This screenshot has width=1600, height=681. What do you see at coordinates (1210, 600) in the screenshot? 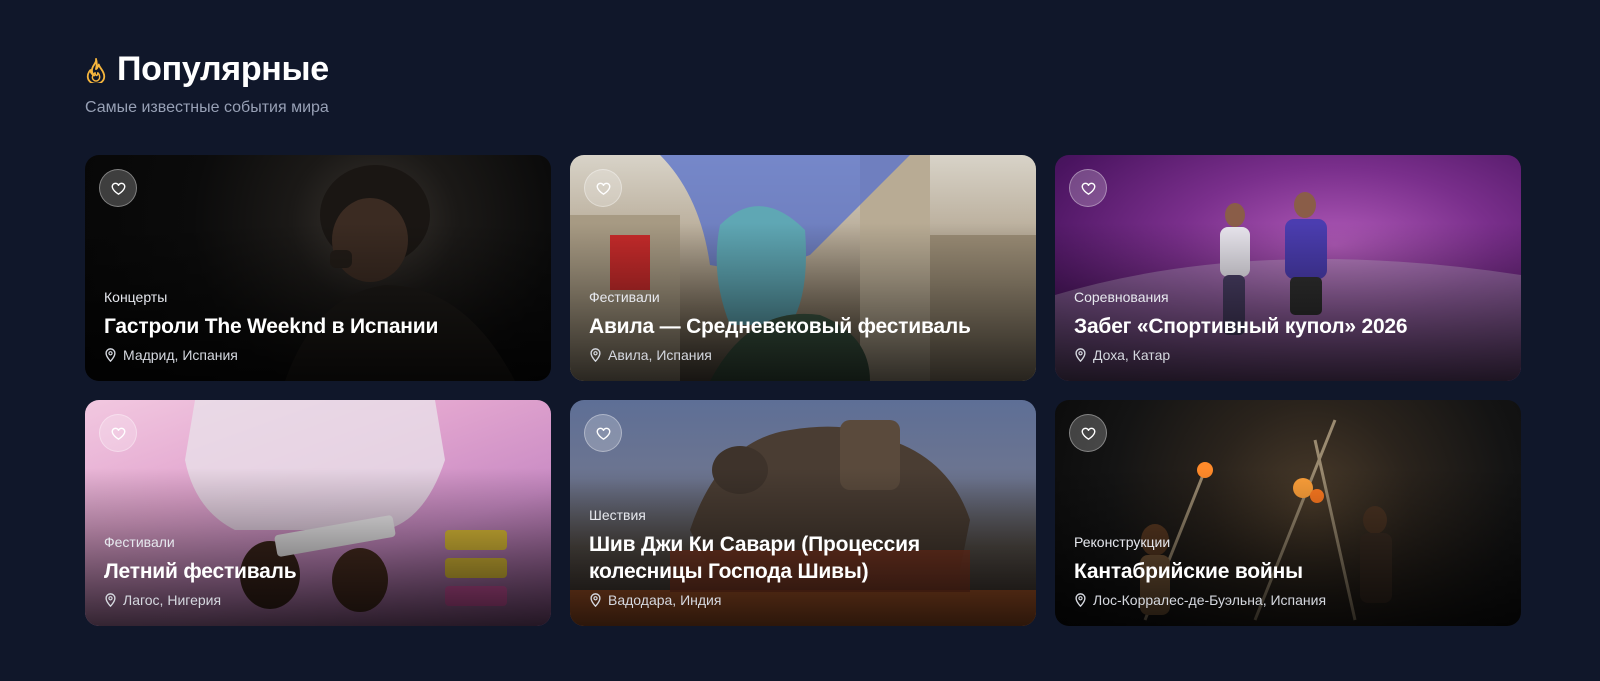
I see `event-location-text: Лос-Корралес-де-Буэльна, Испания` at bounding box center [1210, 600].